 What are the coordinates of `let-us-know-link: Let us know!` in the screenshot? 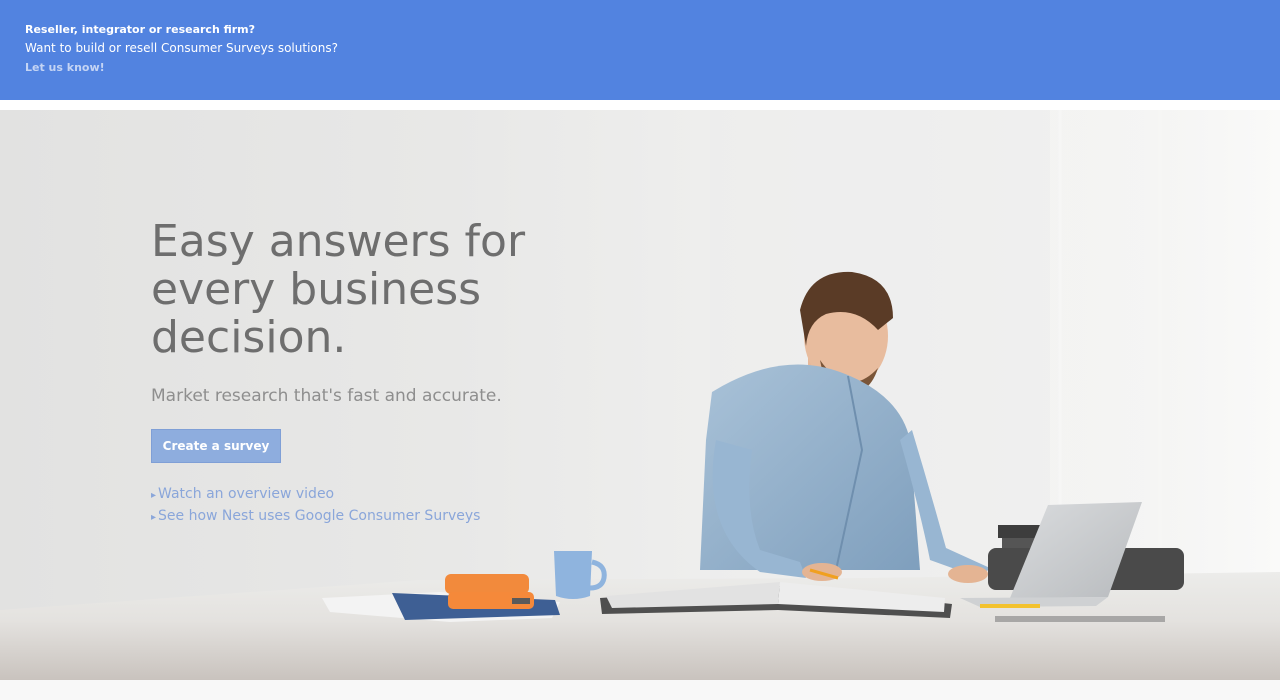 It's located at (65, 68).